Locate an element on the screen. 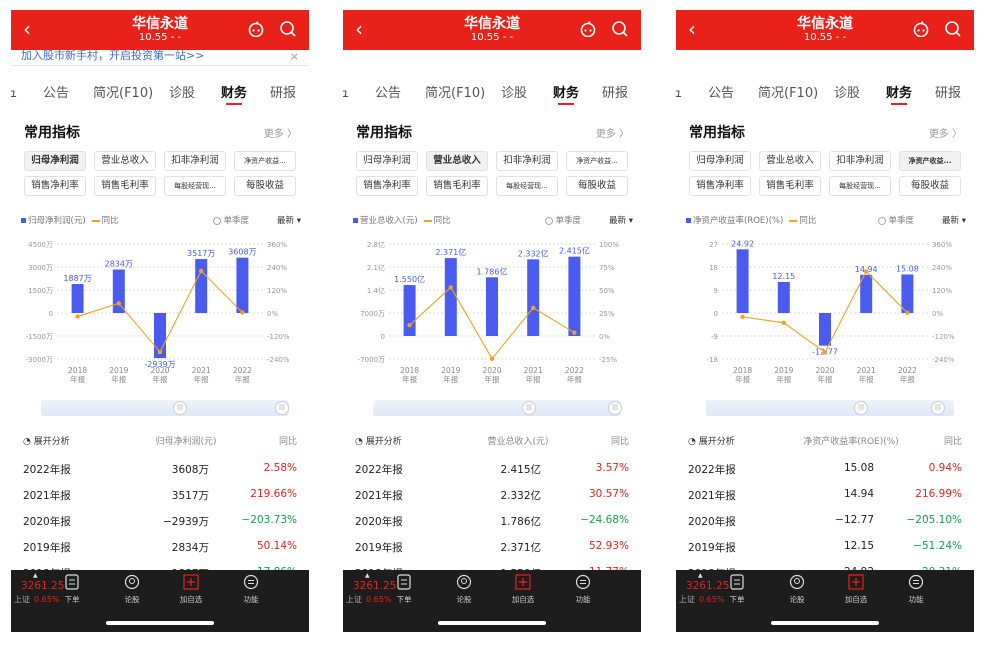 The height and width of the screenshot is (645, 983). table-row: 2020年报 −2939万 −203.73% is located at coordinates (160, 522).